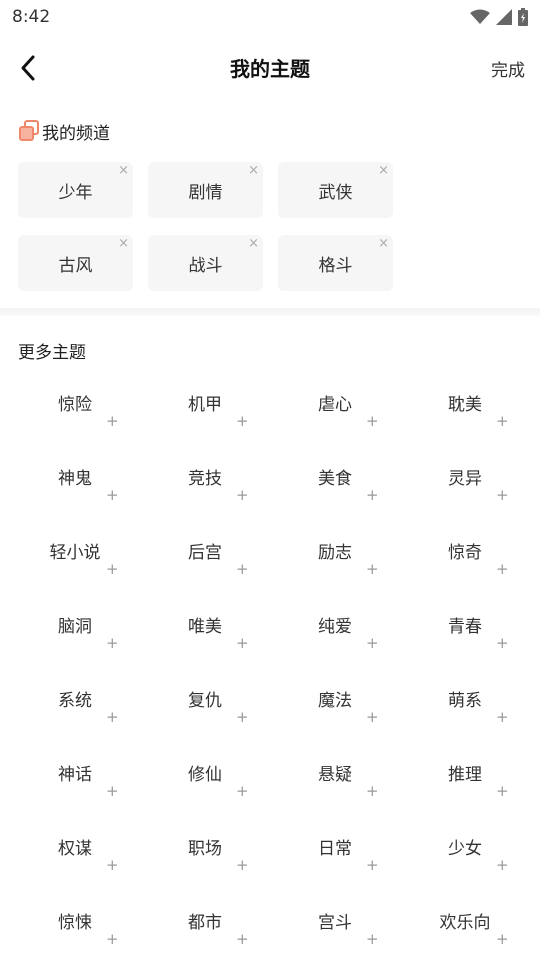  Describe the element at coordinates (335, 190) in the screenshot. I see `channel-chip: 武侠 ×` at that location.